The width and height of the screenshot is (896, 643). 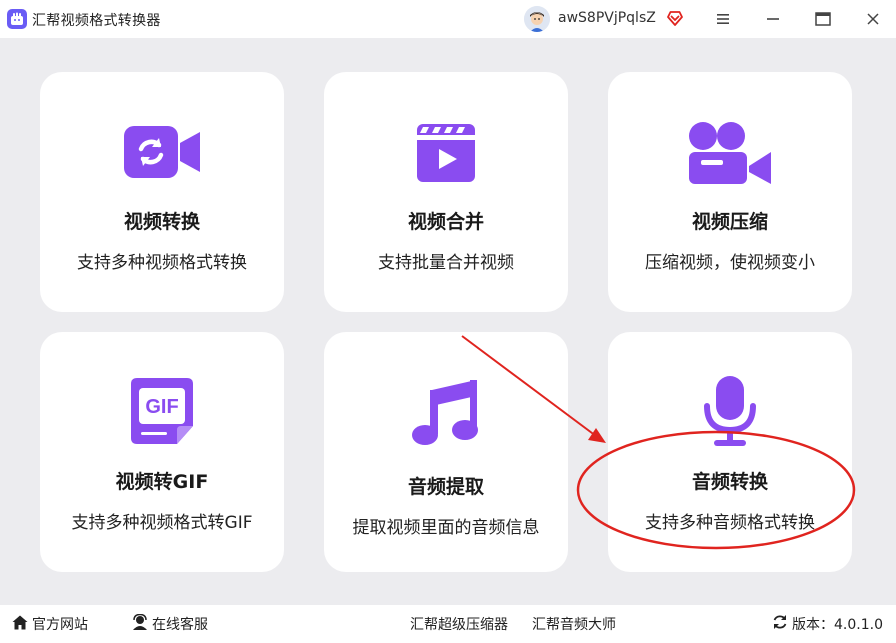 I want to click on video-merge-icon, so click(x=446, y=155).